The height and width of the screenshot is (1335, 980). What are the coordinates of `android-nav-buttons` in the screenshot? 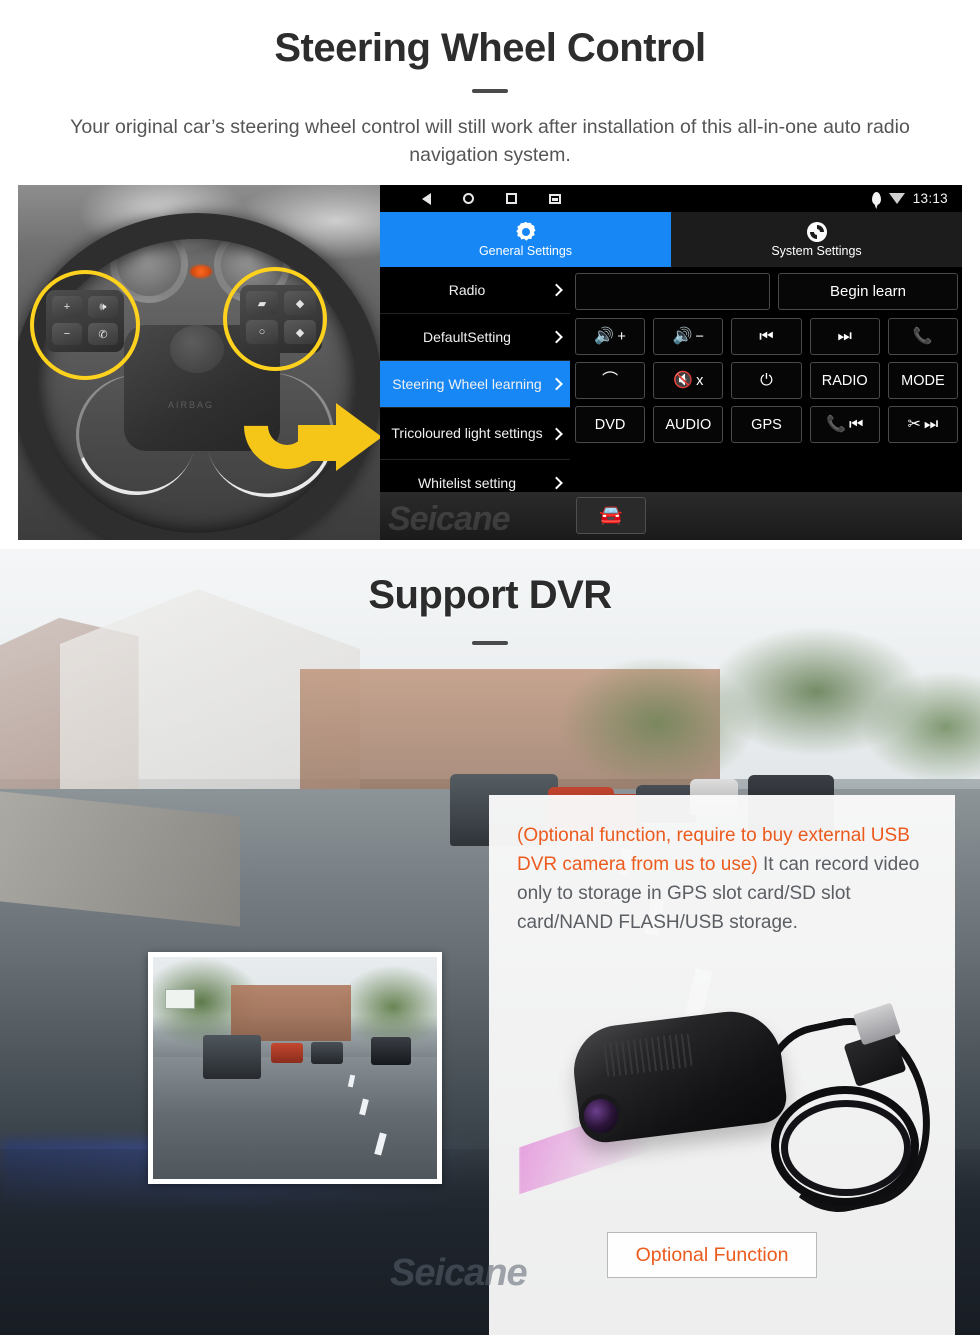 It's located at (491, 198).